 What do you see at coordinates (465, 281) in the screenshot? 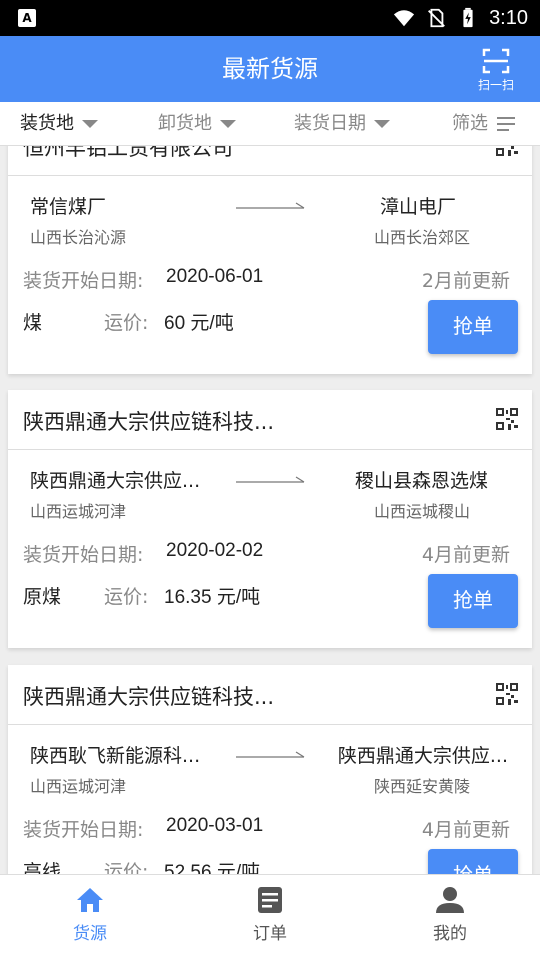
I see `updated-time: 2月前更新` at bounding box center [465, 281].